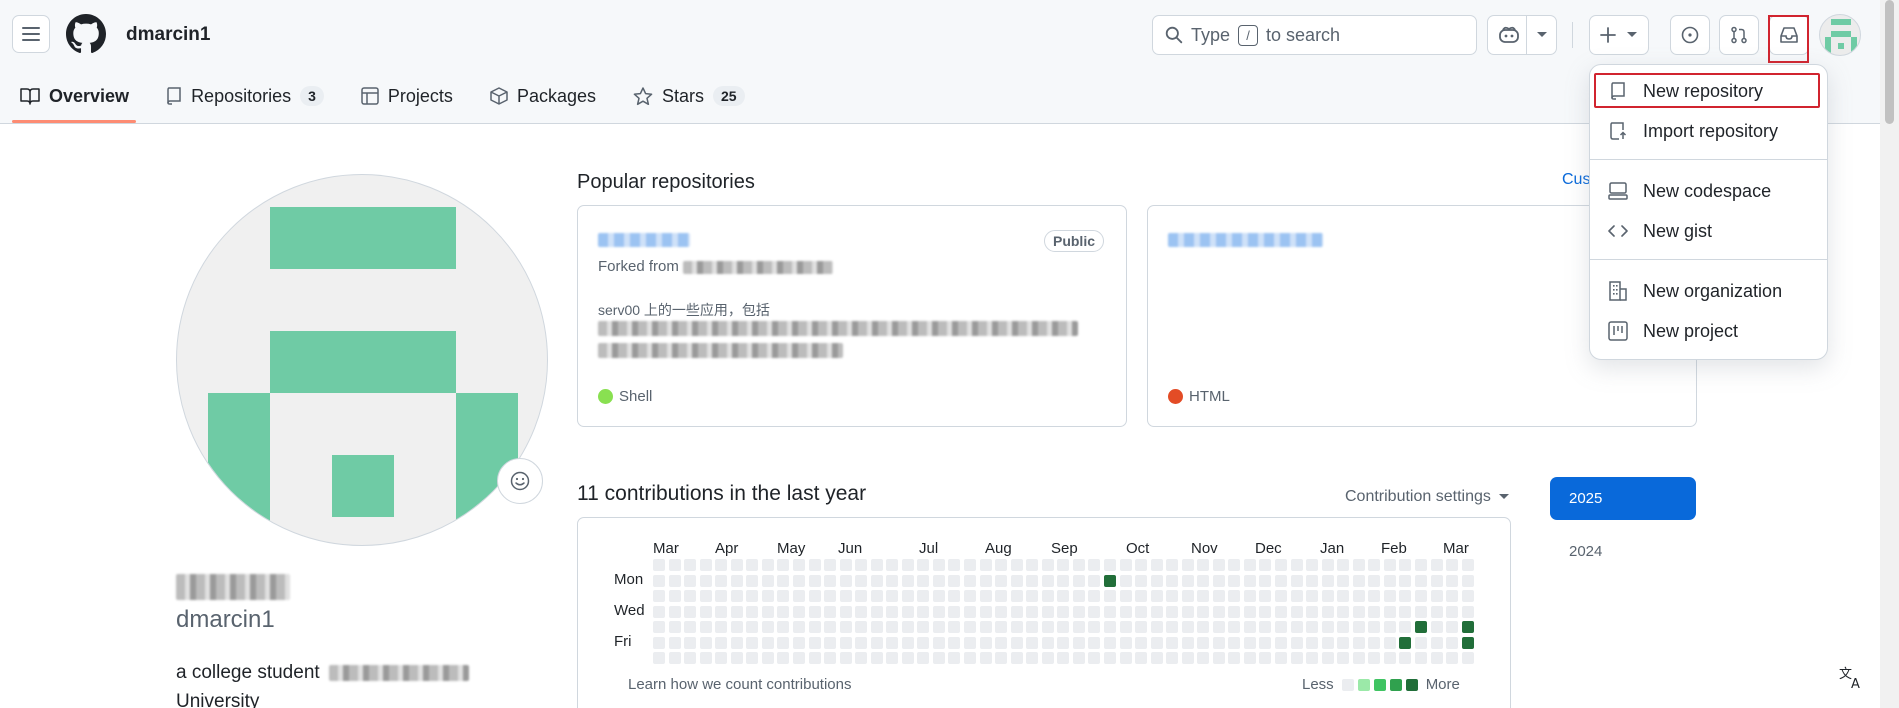  I want to click on tab-stars: Stars 25, so click(692, 96).